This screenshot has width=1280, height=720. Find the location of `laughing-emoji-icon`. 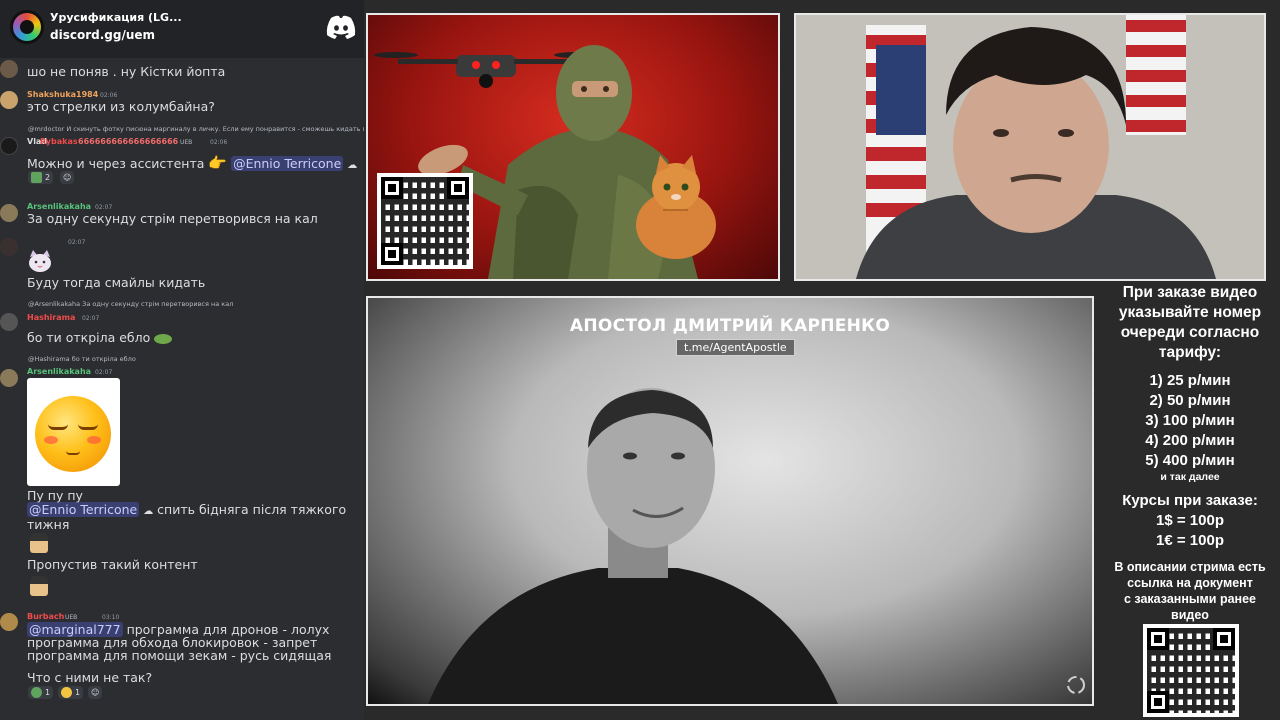

laughing-emoji-icon is located at coordinates (66, 692).